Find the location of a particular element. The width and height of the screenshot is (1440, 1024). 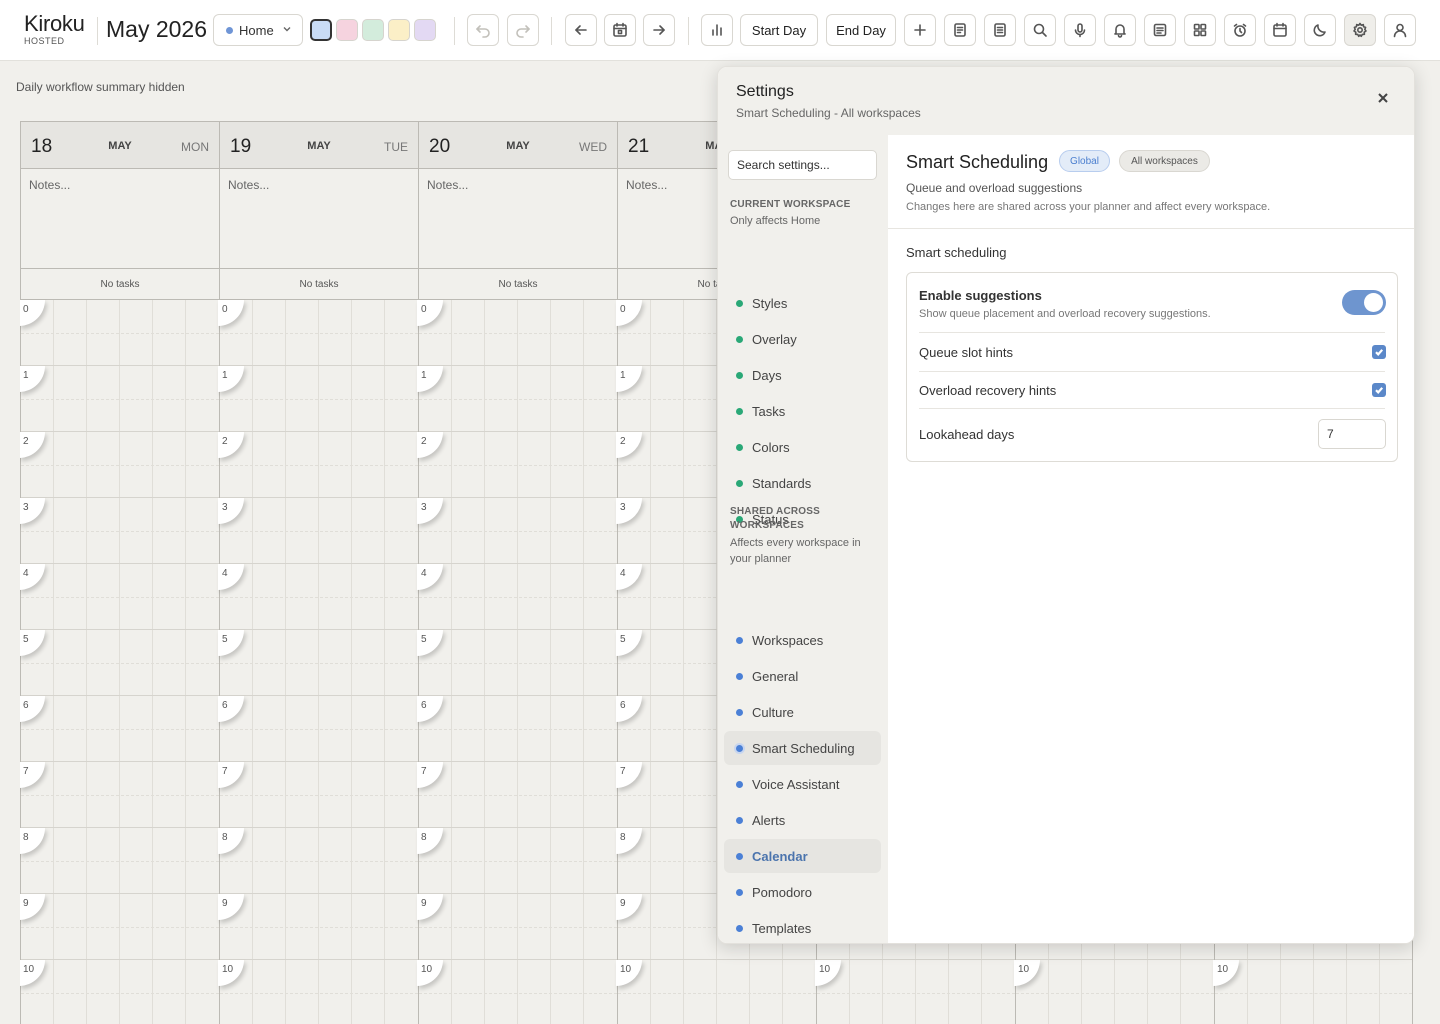

previous-button is located at coordinates (581, 30).